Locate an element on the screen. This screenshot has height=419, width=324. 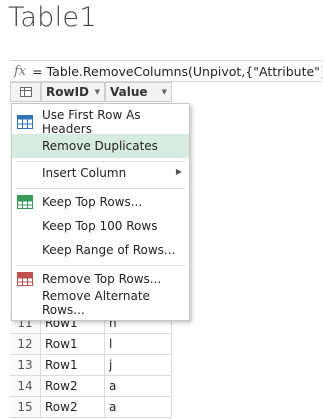
menu-item-keep-top-100-rows: Keep Top 100 Rows is located at coordinates (100, 226).